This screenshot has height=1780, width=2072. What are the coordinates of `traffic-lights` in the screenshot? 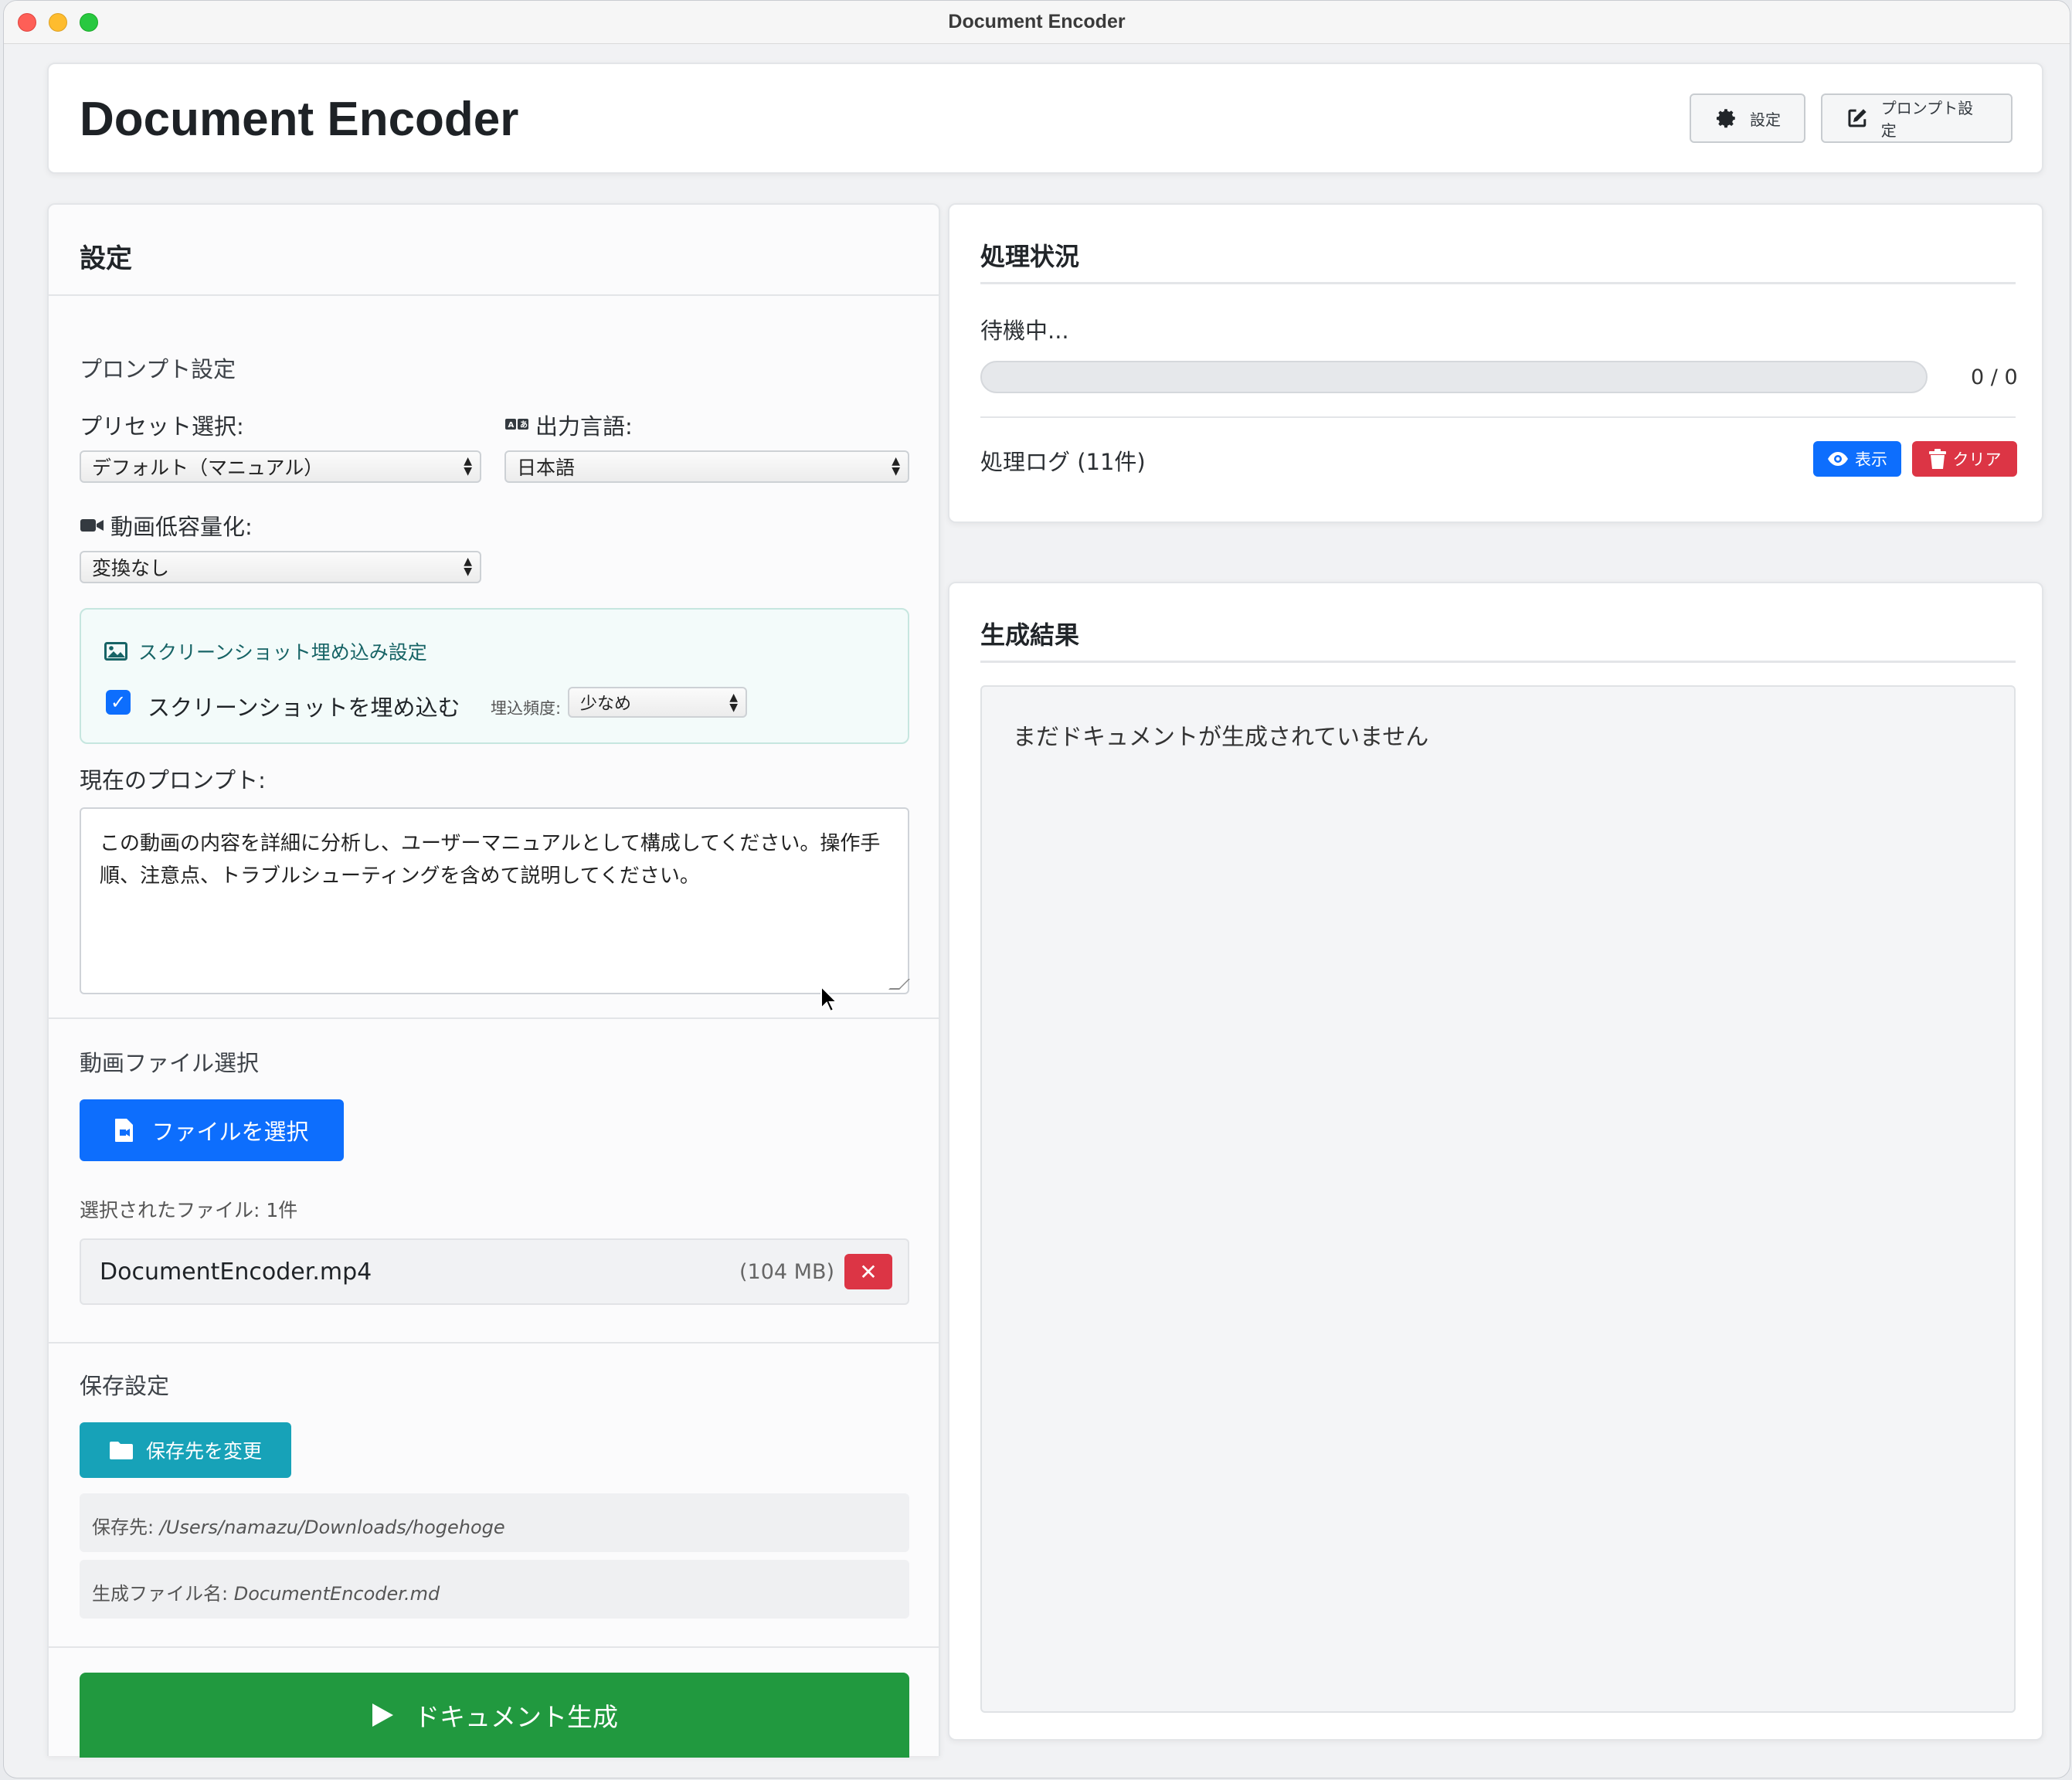 It's located at (58, 22).